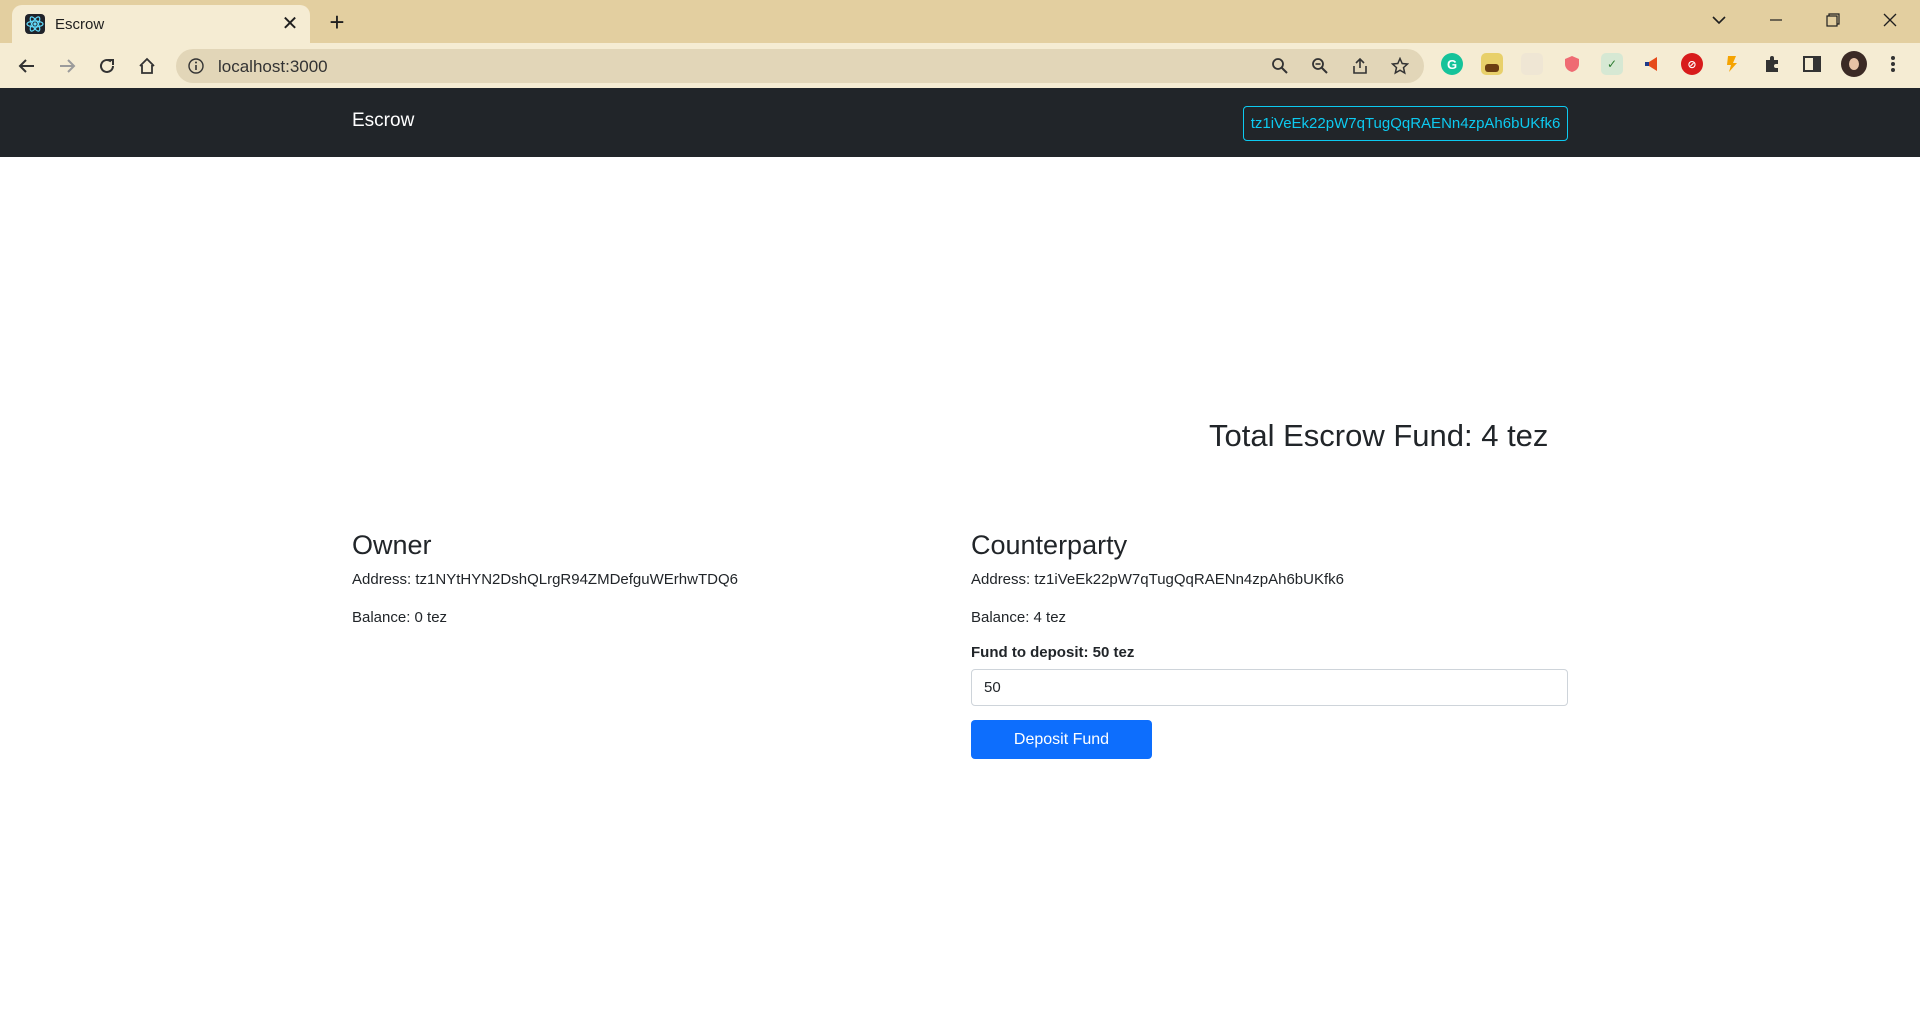 Image resolution: width=1920 pixels, height=1015 pixels. I want to click on counterparty-title: Counterparty, so click(1049, 545).